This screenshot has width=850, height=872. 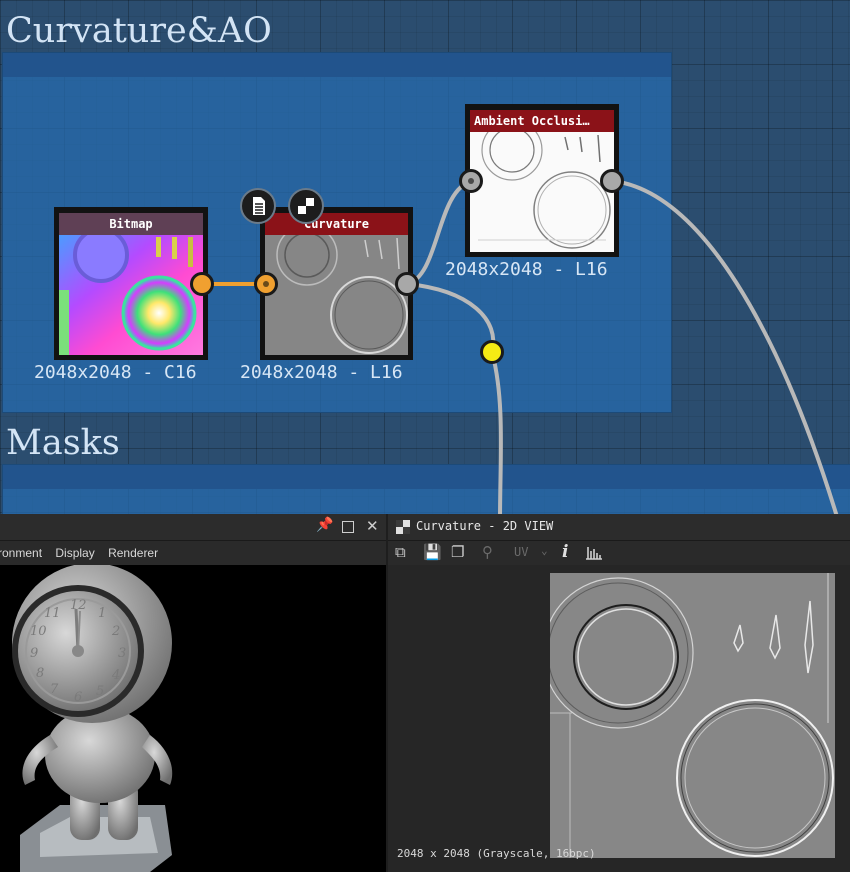 I want to click on info-button: i, so click(x=565, y=552).